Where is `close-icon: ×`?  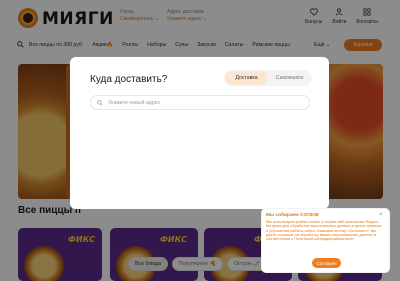
close-icon: × is located at coordinates (382, 215).